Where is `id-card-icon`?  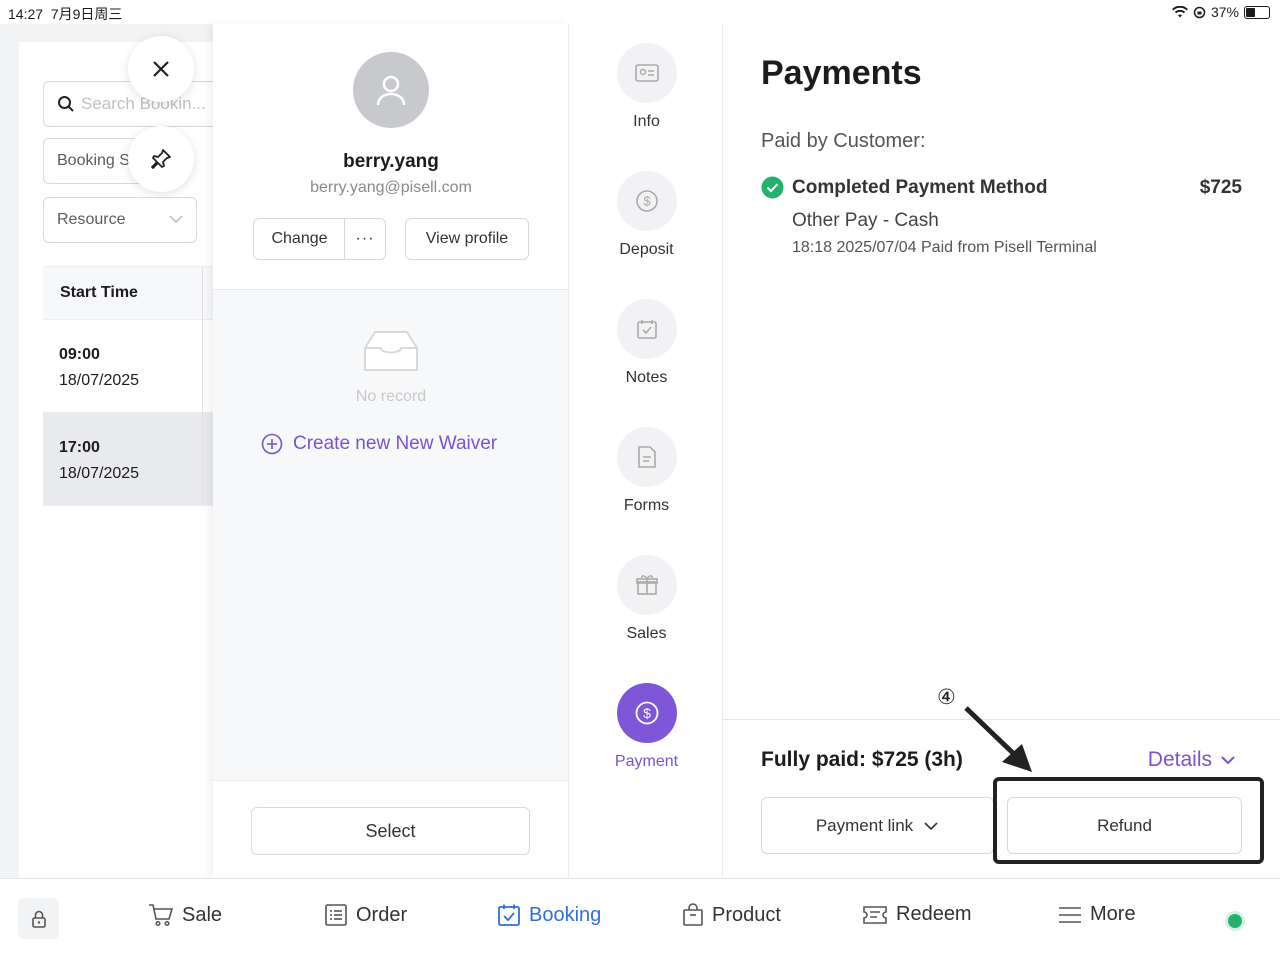 id-card-icon is located at coordinates (646, 73).